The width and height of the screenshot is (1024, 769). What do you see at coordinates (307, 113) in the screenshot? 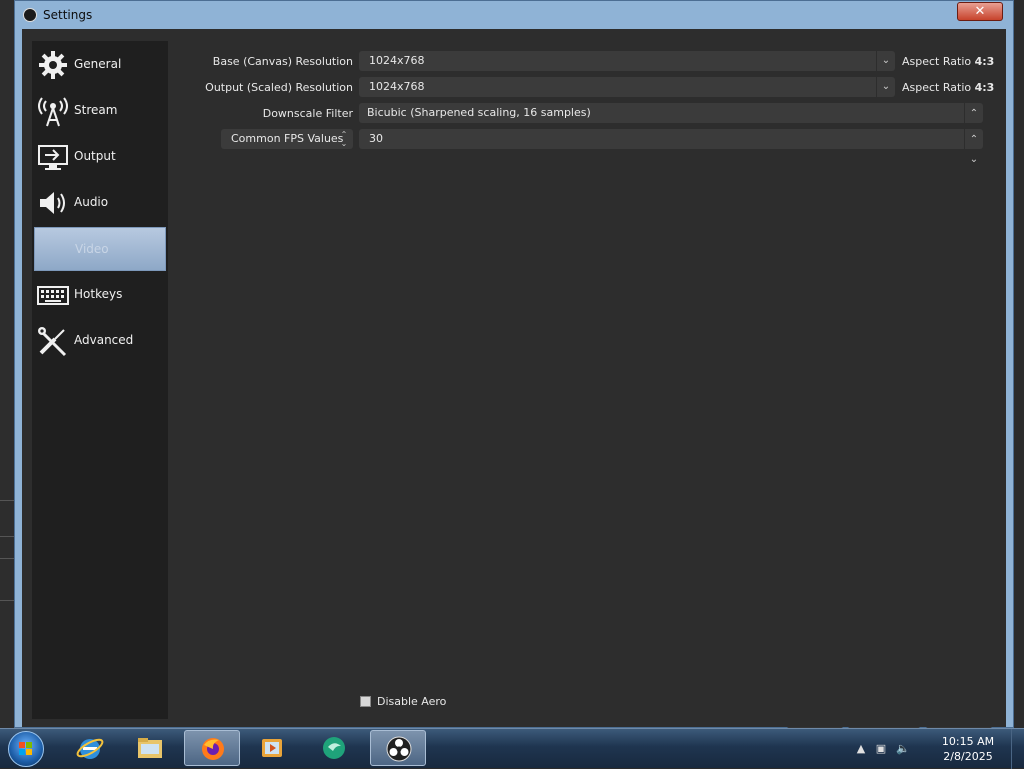
I see `downscale-filter-label: Downscale Filter` at bounding box center [307, 113].